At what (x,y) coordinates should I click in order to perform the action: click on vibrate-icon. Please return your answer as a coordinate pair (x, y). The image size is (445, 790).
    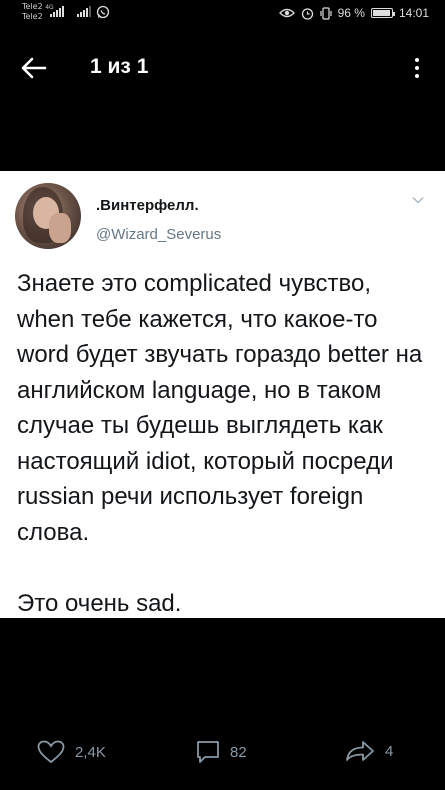
    Looking at the image, I should click on (326, 13).